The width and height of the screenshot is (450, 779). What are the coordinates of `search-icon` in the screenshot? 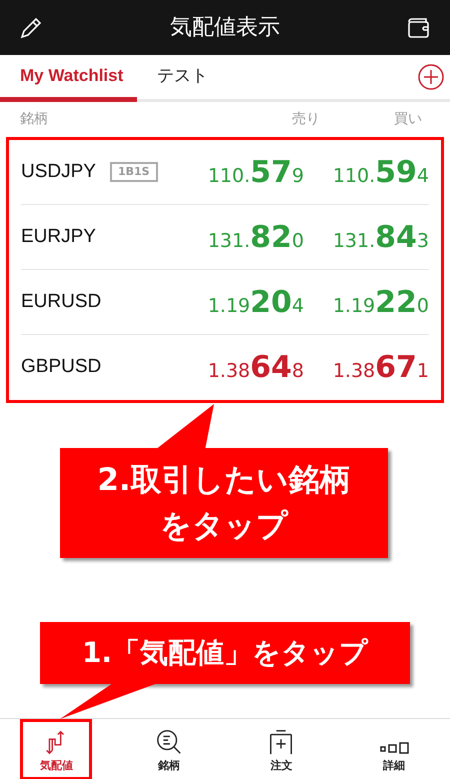 It's located at (168, 742).